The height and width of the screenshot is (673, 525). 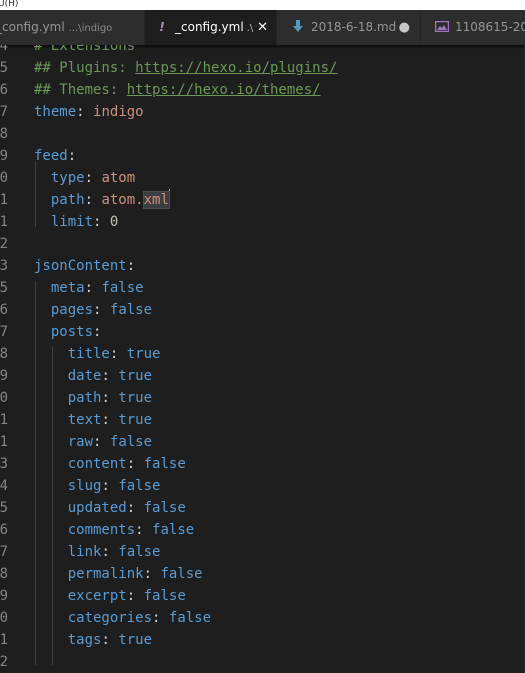 I want to click on line-text: slug: false, so click(x=114, y=486).